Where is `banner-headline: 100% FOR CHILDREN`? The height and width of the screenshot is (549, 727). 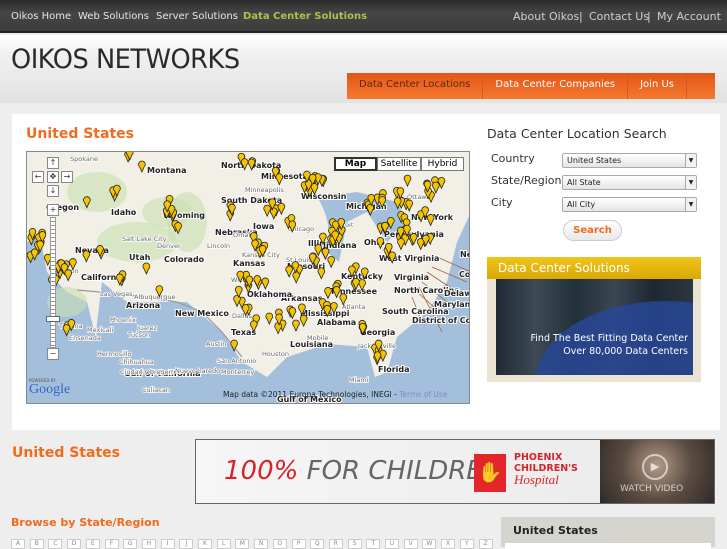
banner-headline: 100% FOR CHILDREN is located at coordinates (363, 471).